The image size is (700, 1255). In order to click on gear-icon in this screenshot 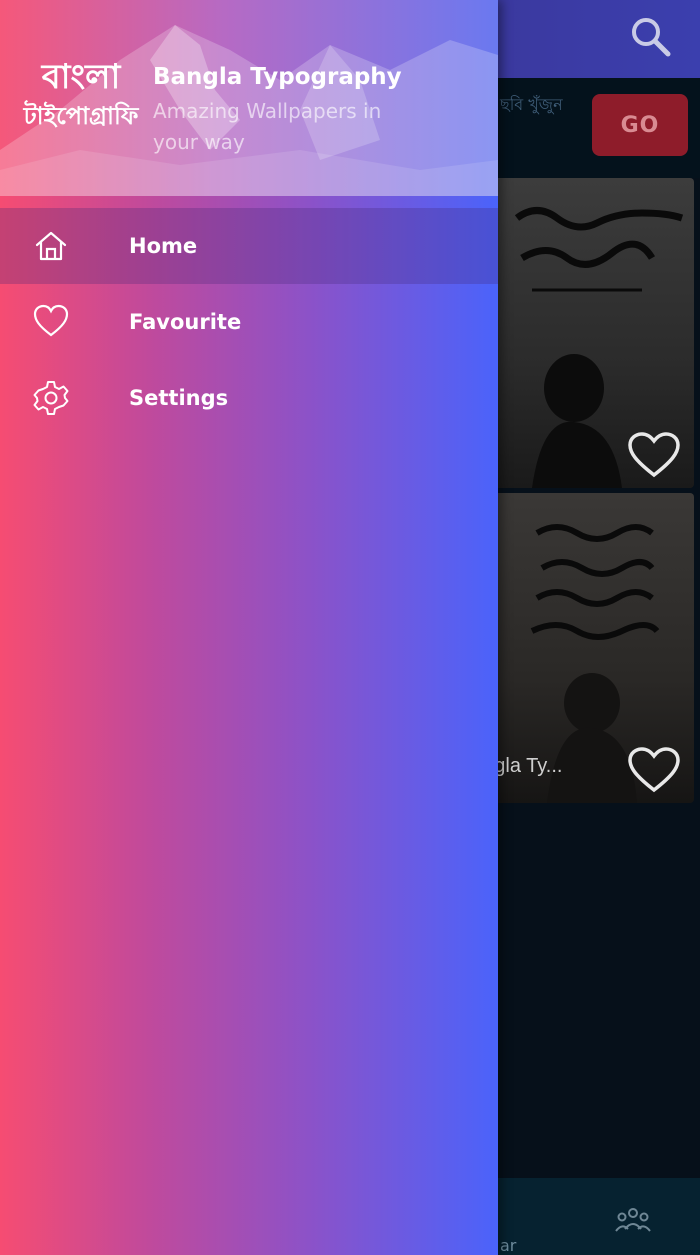, I will do `click(51, 398)`.